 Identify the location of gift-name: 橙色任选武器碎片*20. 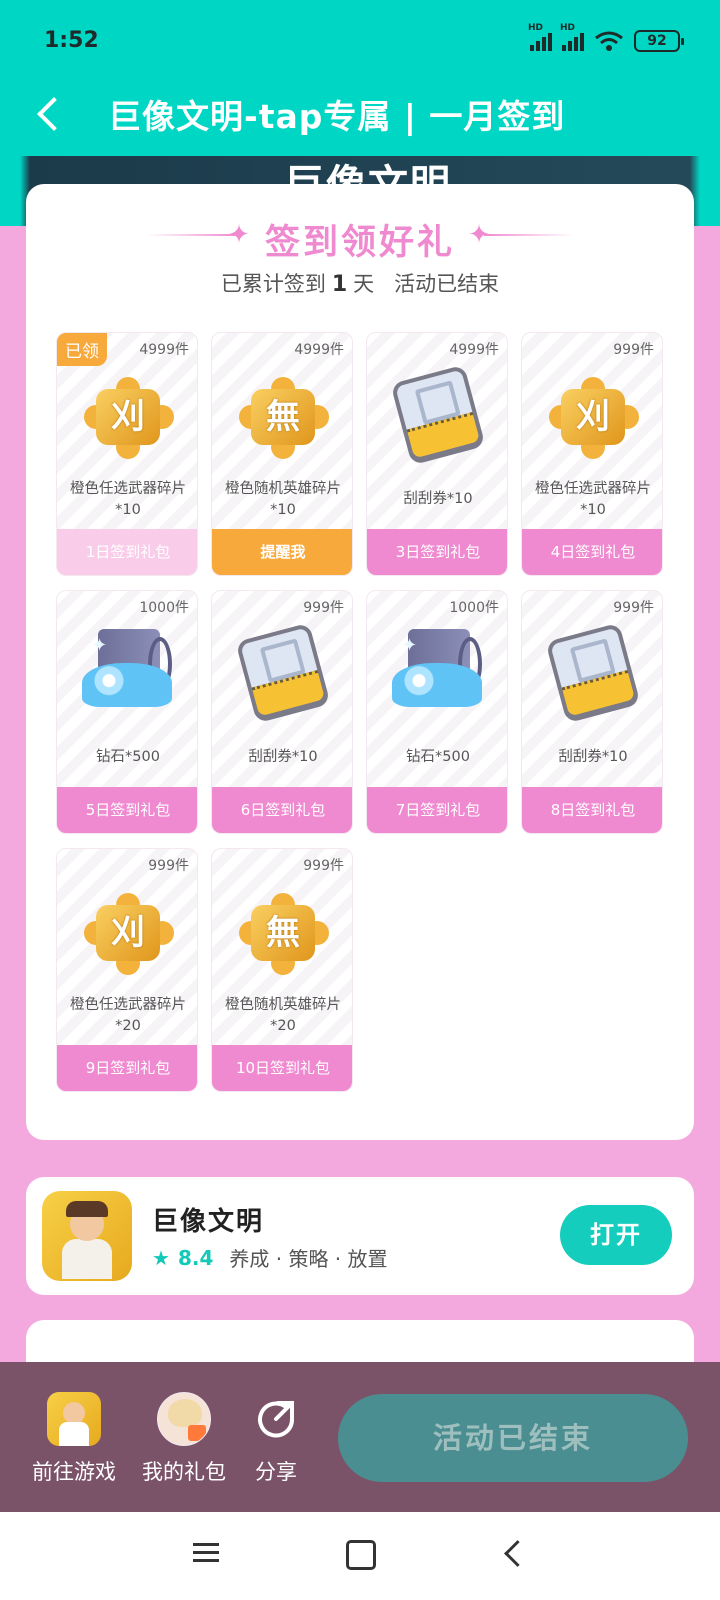
(128, 1015).